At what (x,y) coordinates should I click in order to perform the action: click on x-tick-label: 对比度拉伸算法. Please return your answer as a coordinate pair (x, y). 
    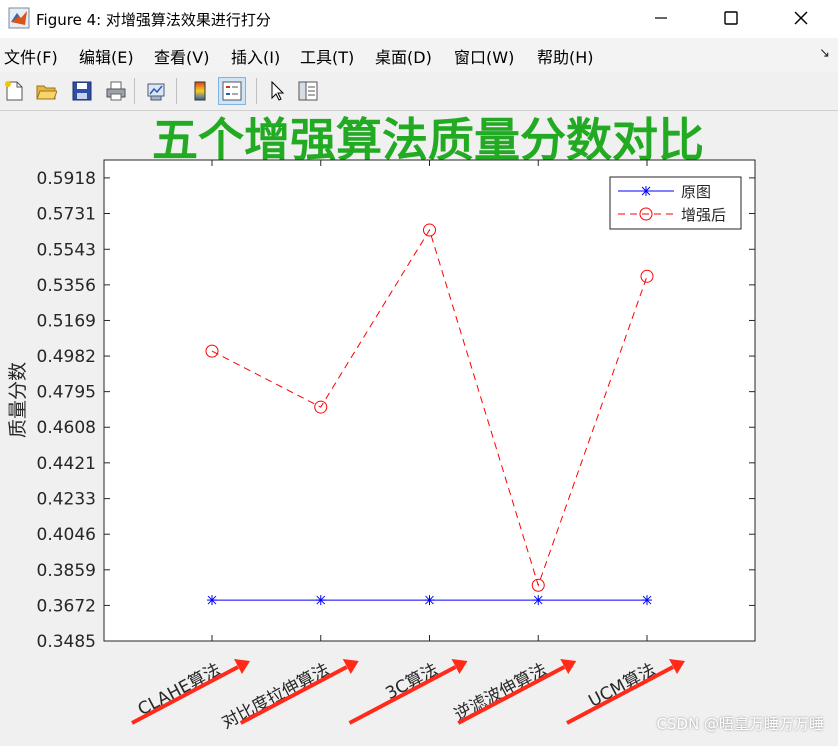
    Looking at the image, I should click on (276, 697).